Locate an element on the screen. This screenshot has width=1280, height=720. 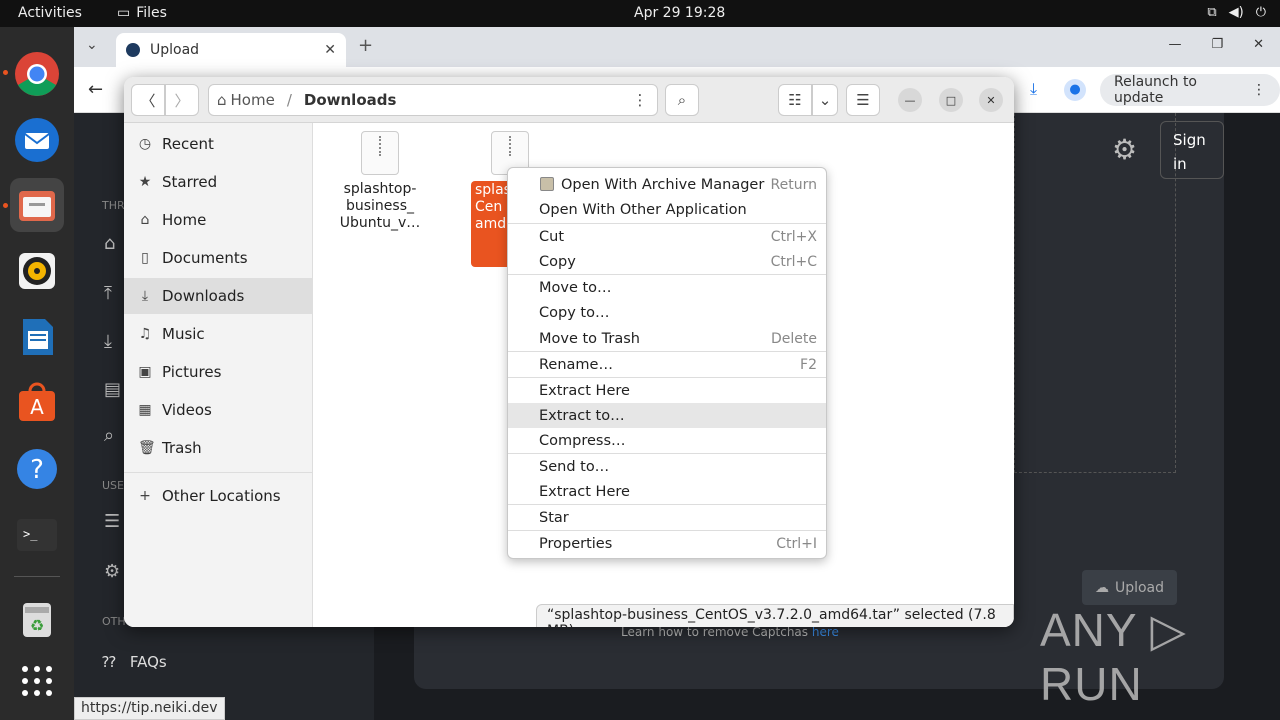
search-nav-icon: ⌕ is located at coordinates (109, 435).